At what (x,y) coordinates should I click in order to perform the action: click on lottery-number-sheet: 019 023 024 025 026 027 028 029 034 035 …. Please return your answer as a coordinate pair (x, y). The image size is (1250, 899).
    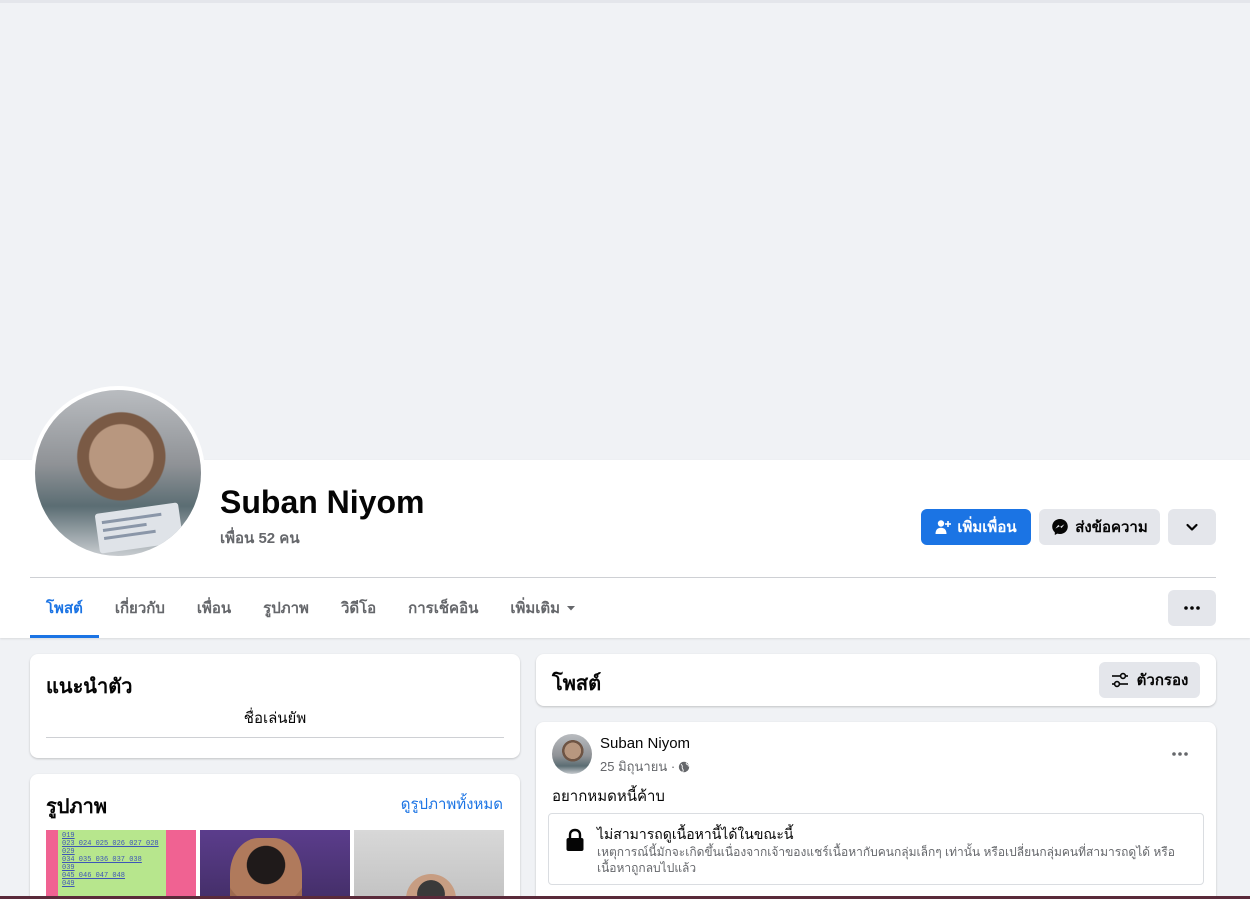
    Looking at the image, I should click on (112, 864).